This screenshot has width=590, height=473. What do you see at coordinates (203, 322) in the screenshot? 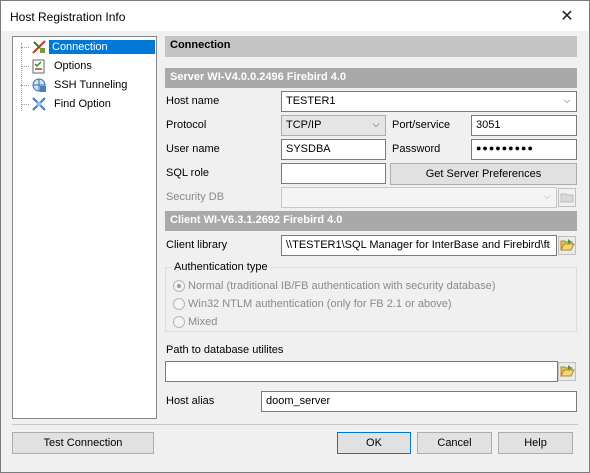
I see `auth-mixed-label: Mixed` at bounding box center [203, 322].